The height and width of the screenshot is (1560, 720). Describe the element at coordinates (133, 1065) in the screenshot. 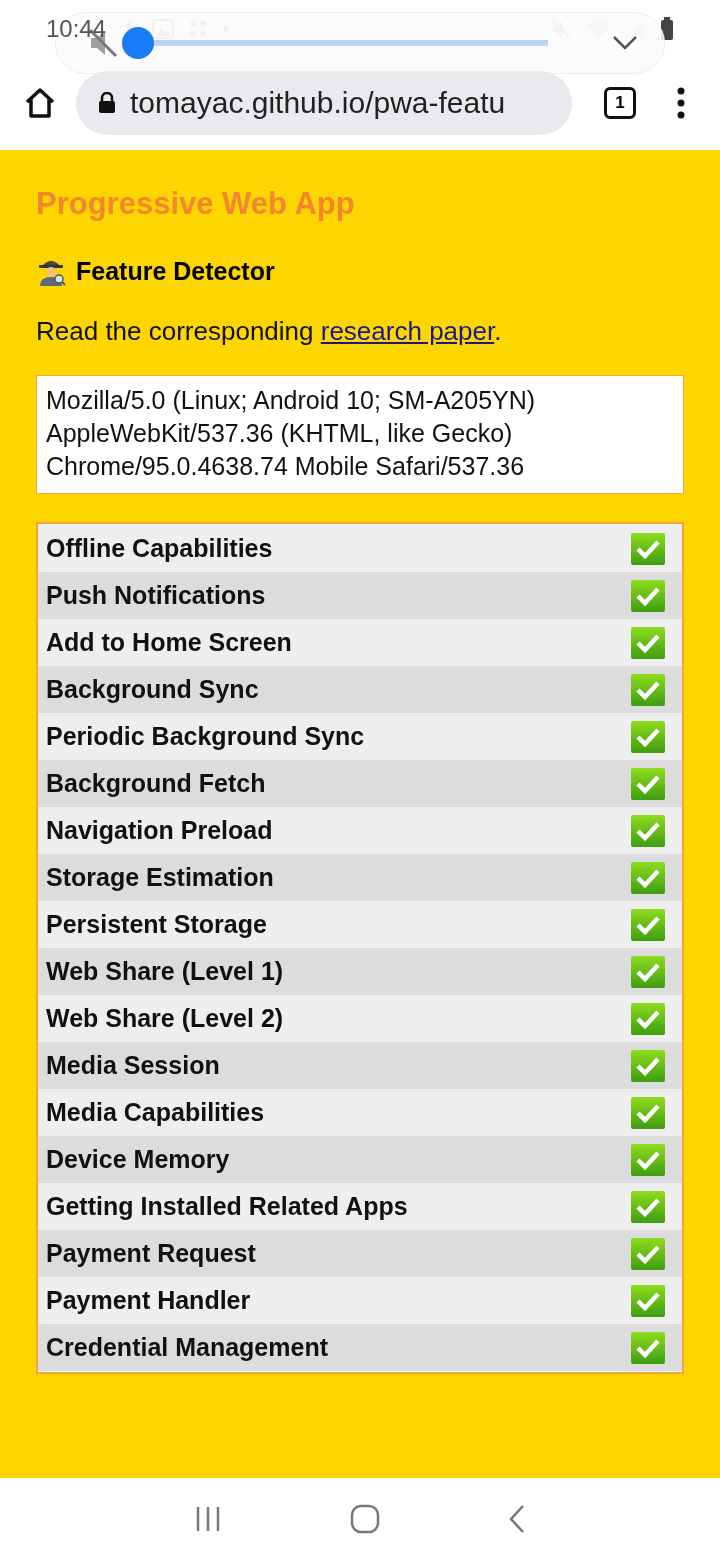

I see `feature-name: Media Session` at that location.